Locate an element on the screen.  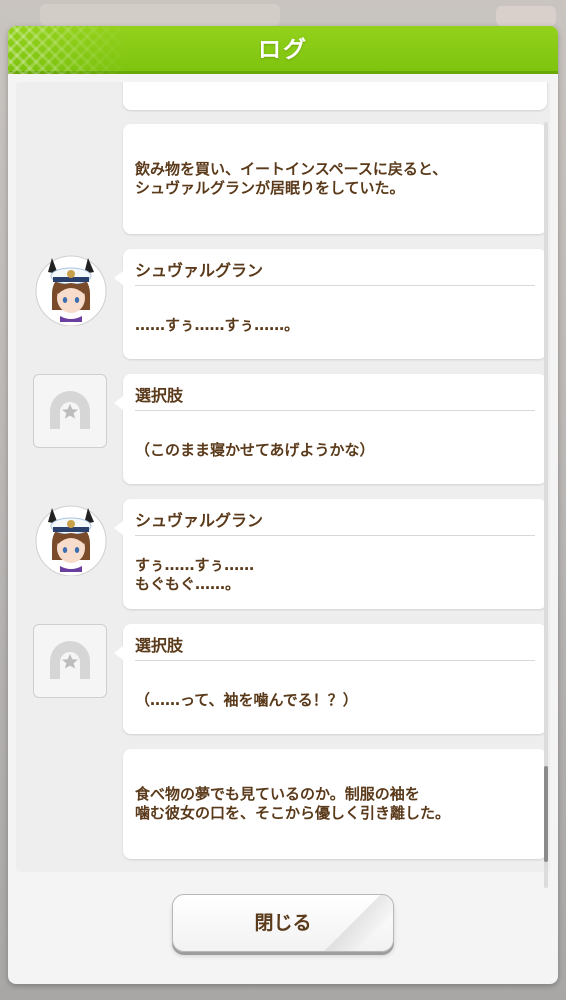
dialog-title: ログ is located at coordinates (283, 50).